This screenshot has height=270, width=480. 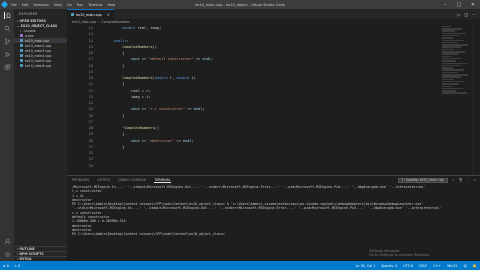 What do you see at coordinates (457, 65) in the screenshot?
I see `minimap` at bounding box center [457, 65].